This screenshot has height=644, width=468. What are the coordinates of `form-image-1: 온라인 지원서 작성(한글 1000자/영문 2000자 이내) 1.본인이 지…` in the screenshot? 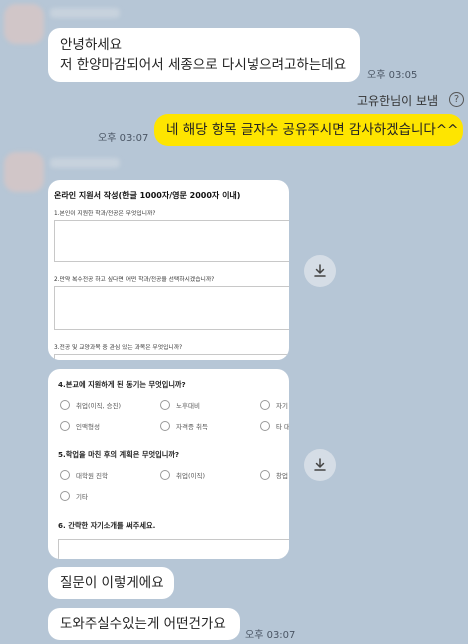 It's located at (168, 270).